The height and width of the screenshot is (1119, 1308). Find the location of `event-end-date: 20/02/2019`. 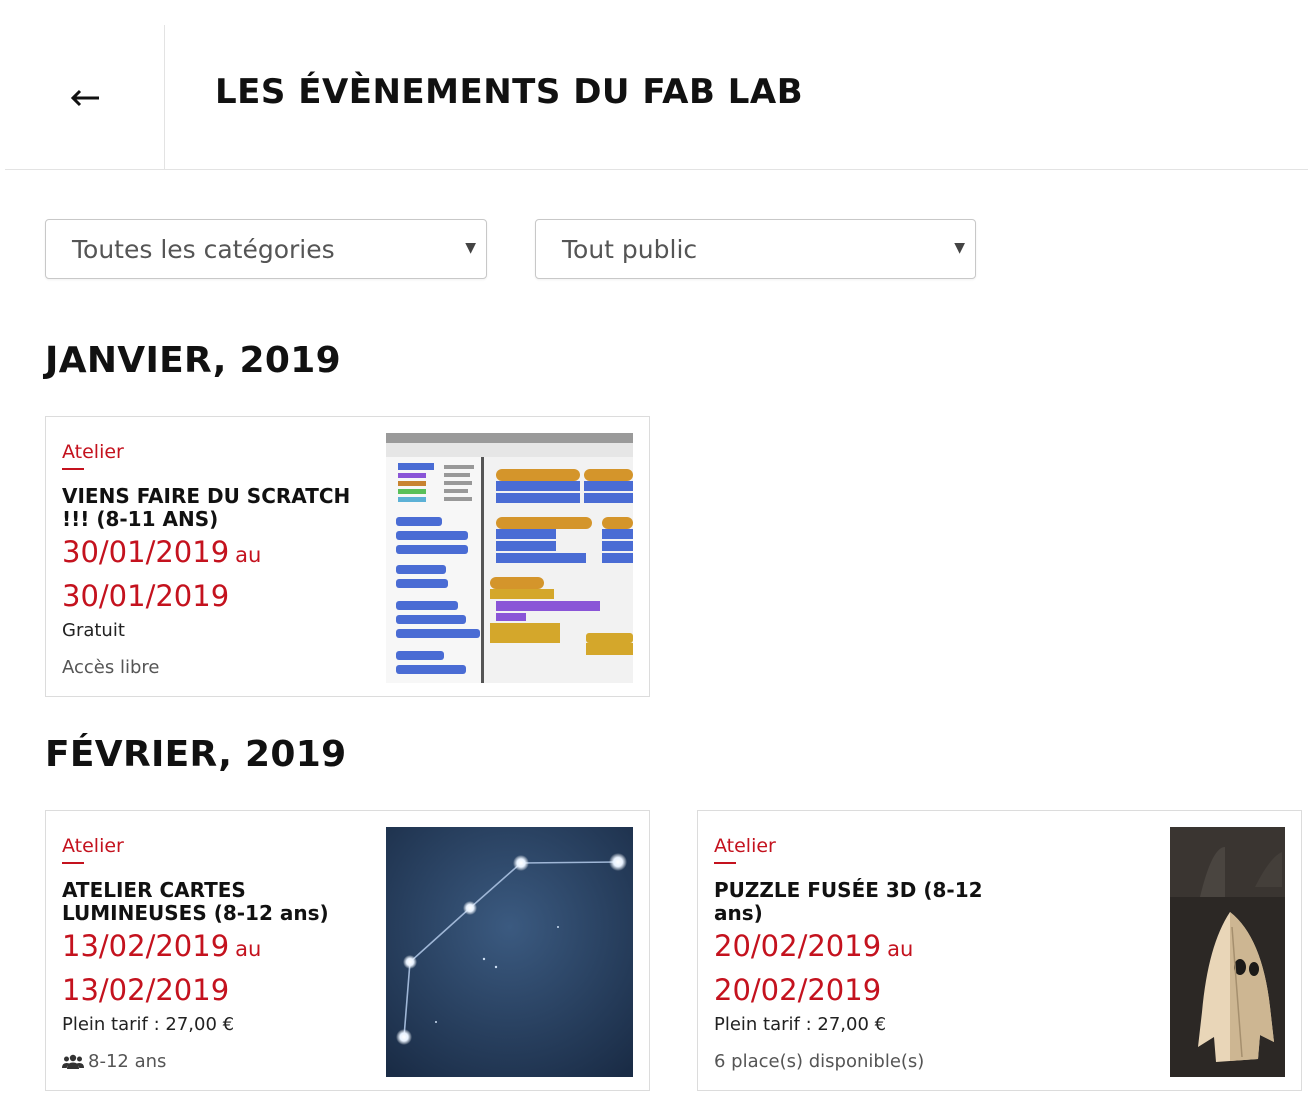

event-end-date: 20/02/2019 is located at coordinates (798, 990).